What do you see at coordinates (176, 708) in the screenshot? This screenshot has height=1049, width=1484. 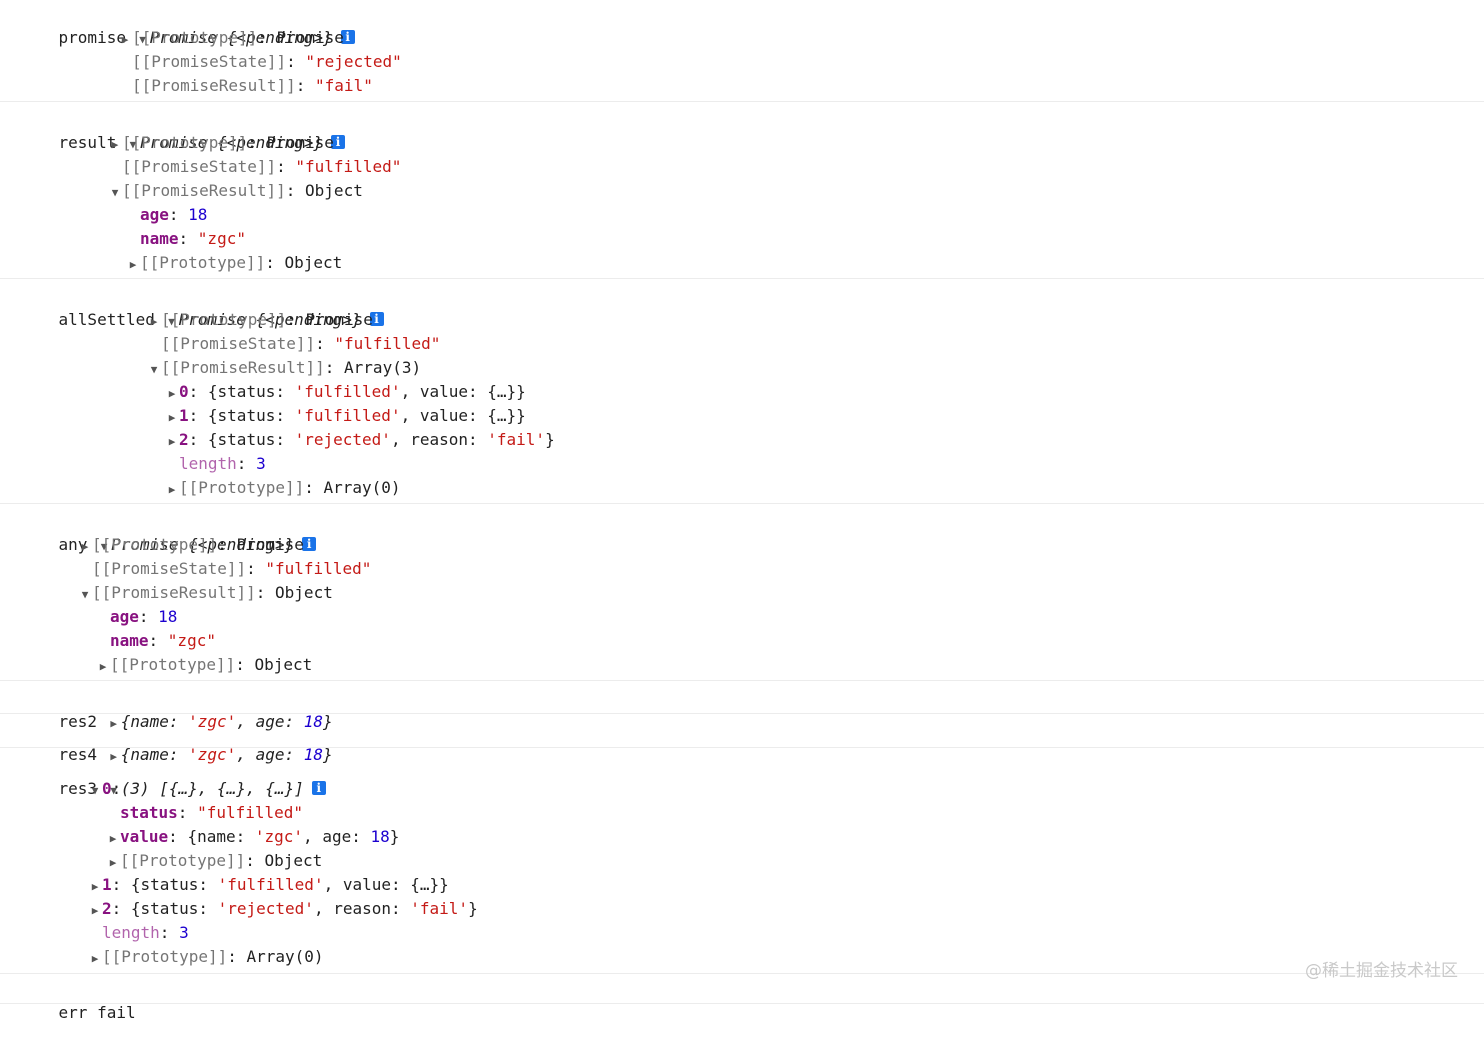 I see `entry-header: res2 ▶ {name: 'zgc', age: 18}` at bounding box center [176, 708].